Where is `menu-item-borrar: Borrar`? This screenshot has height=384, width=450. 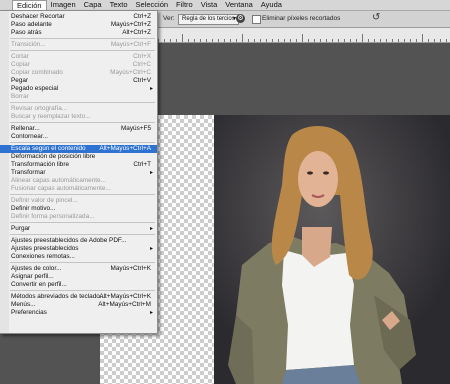 menu-item-borrar: Borrar is located at coordinates (78, 97).